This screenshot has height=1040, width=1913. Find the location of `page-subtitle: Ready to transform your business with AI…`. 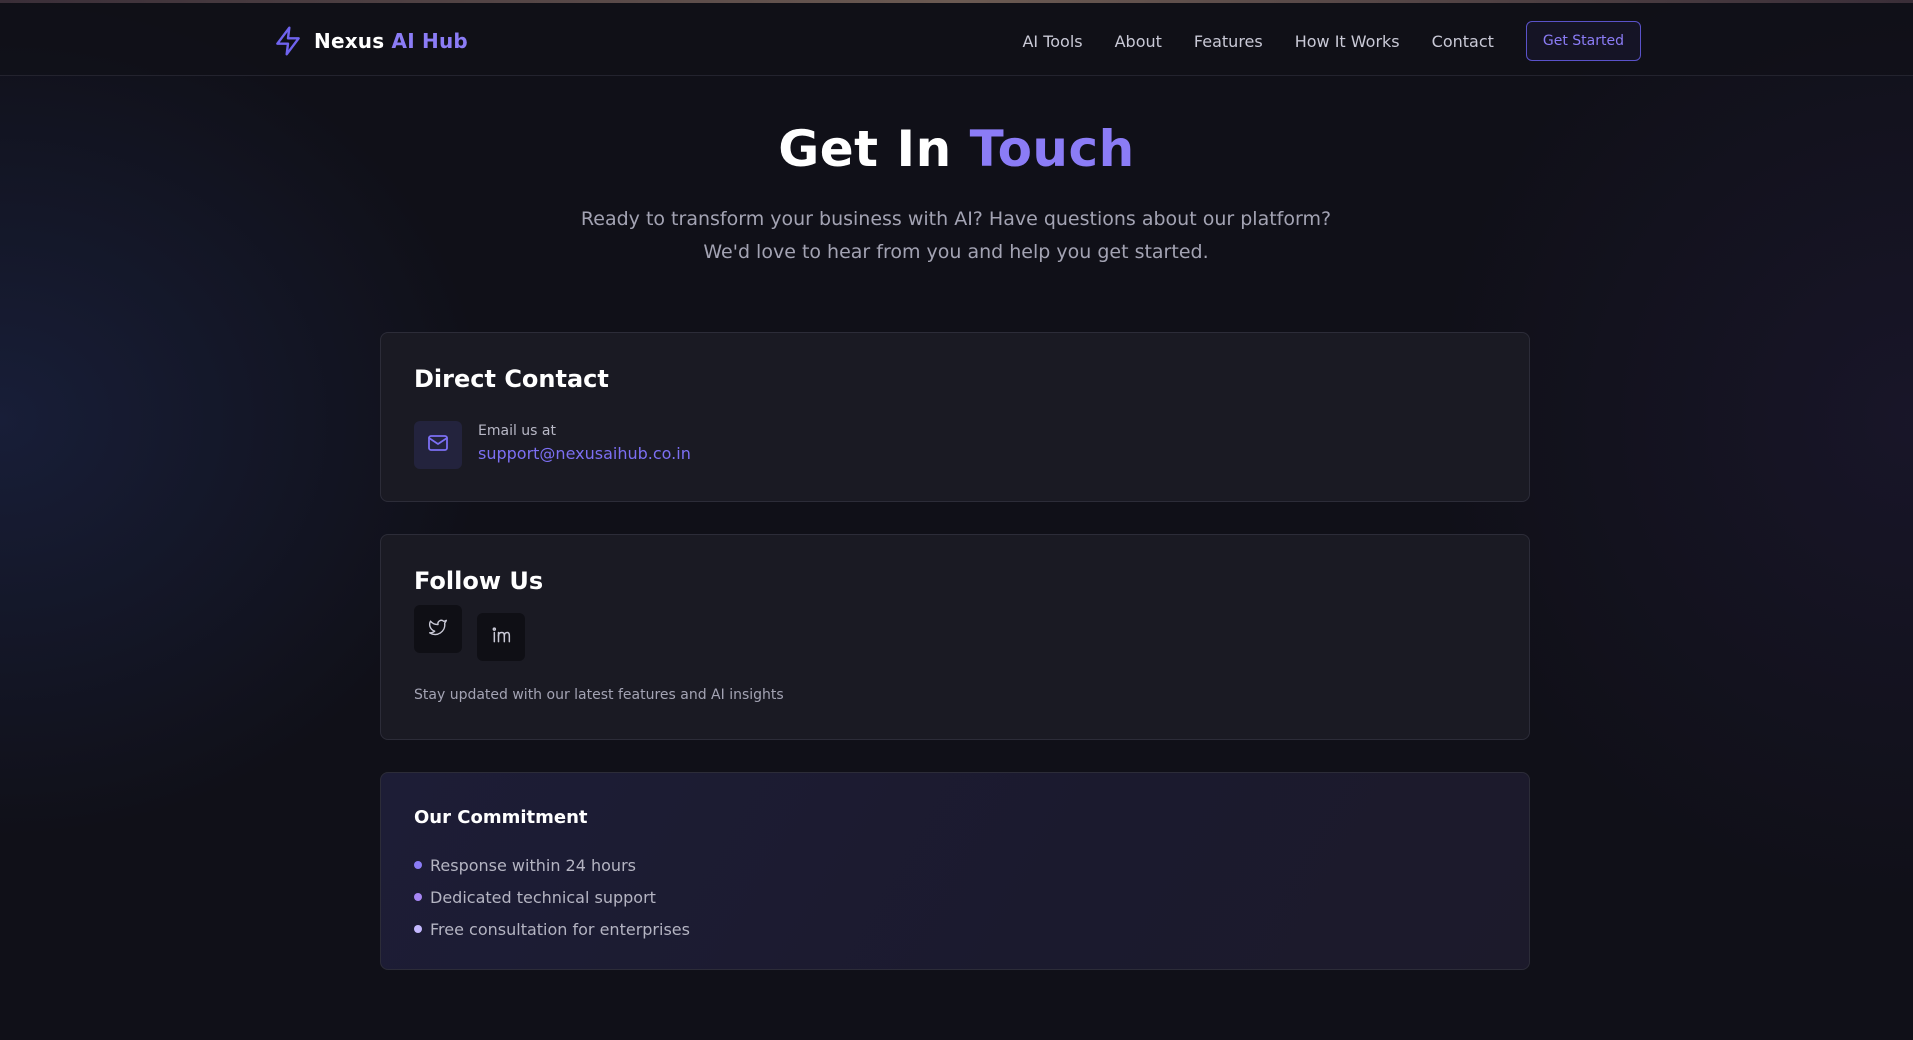

page-subtitle: Ready to transform your business with AI… is located at coordinates (956, 235).